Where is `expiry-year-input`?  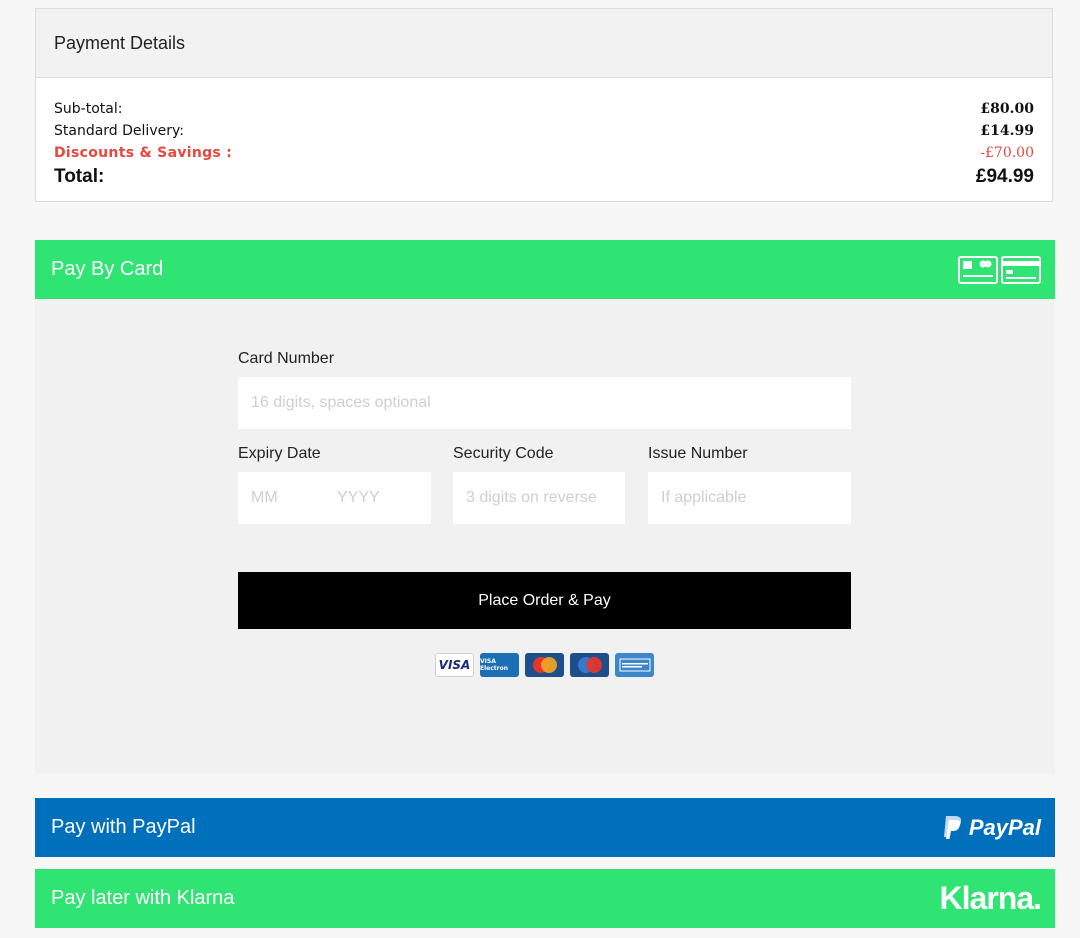
expiry-year-input is located at coordinates (377, 498).